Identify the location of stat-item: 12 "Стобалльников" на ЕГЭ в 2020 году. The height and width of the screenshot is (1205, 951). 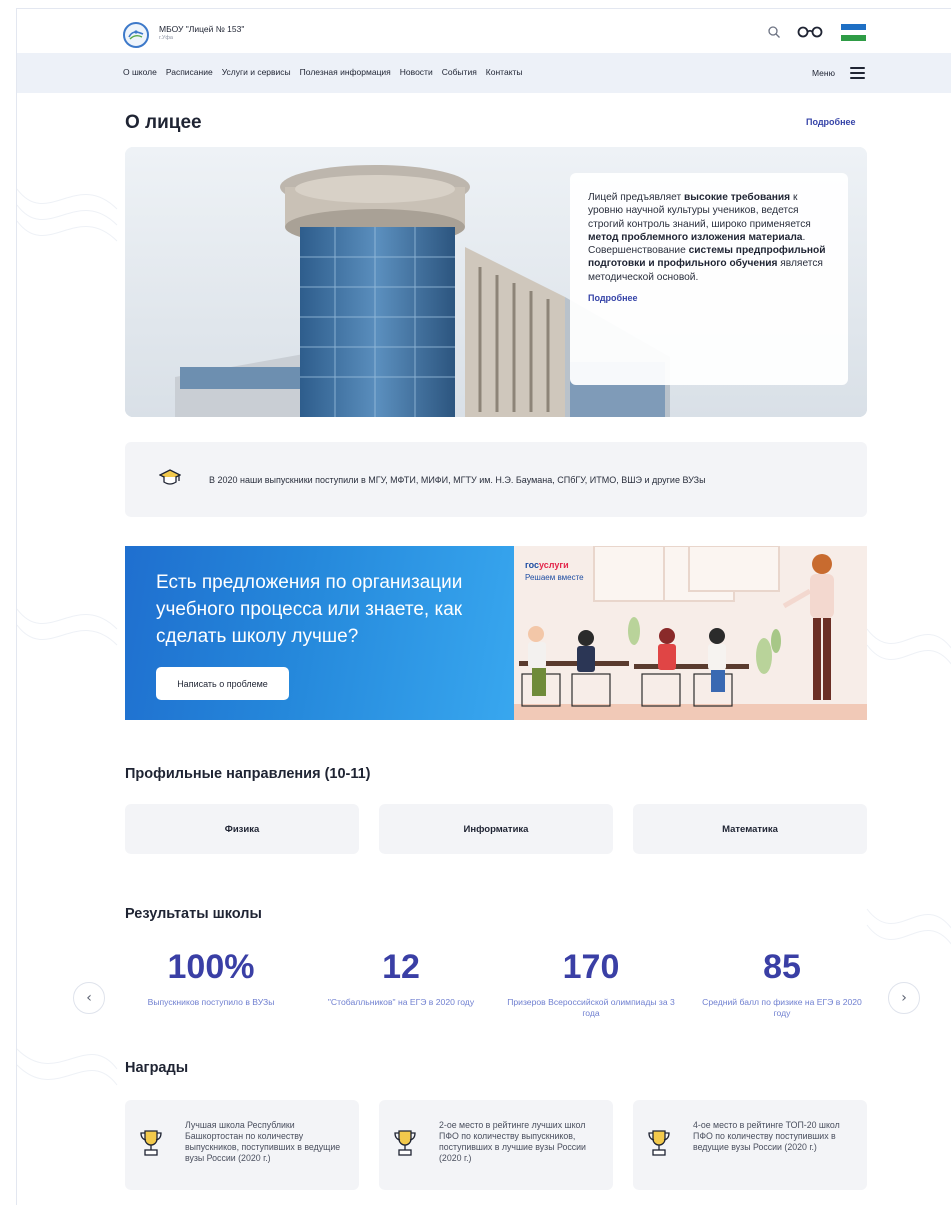
(401, 977).